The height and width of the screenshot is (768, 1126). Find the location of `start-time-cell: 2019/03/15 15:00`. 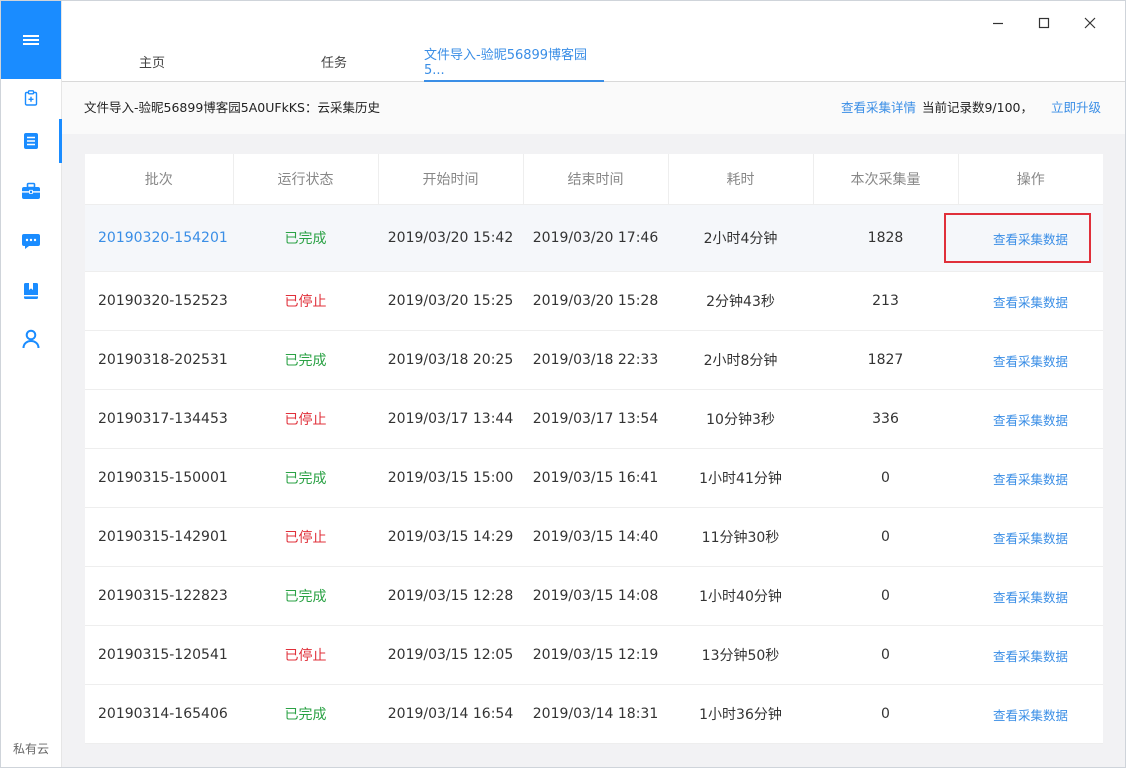

start-time-cell: 2019/03/15 15:00 is located at coordinates (450, 478).